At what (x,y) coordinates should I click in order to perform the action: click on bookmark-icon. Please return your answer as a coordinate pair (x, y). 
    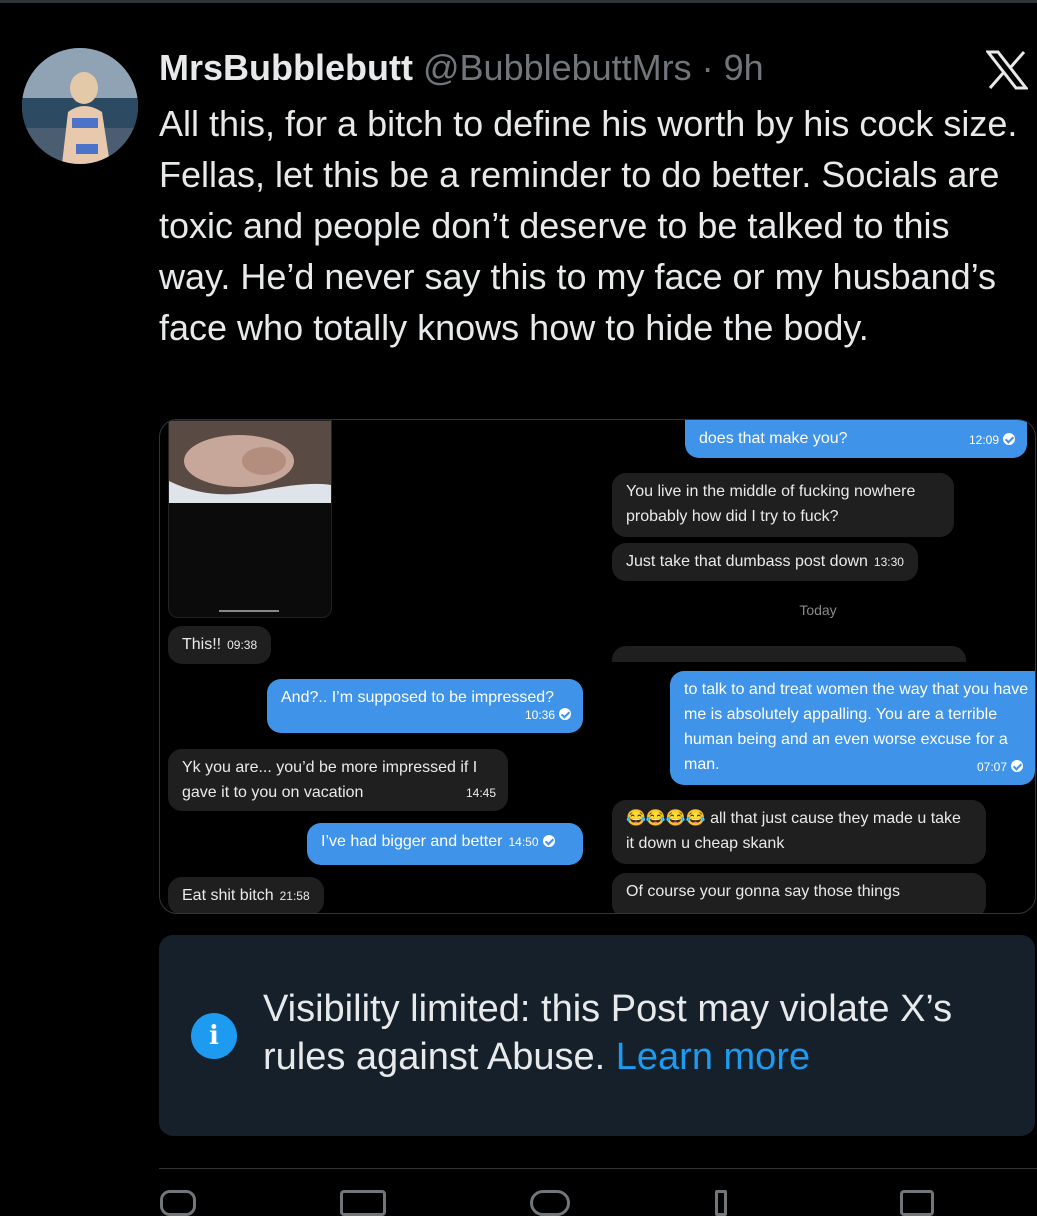
    Looking at the image, I should click on (917, 1203).